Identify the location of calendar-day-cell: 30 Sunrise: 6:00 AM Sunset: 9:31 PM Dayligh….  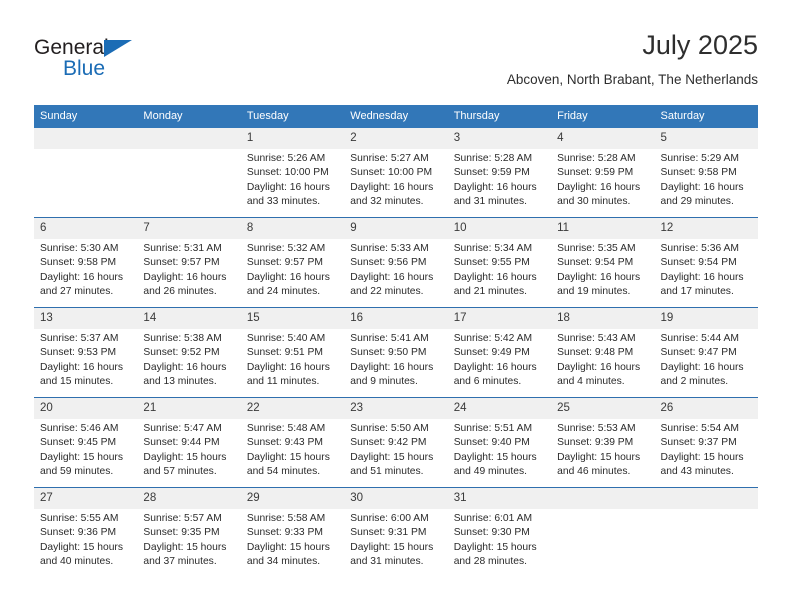
(396, 532).